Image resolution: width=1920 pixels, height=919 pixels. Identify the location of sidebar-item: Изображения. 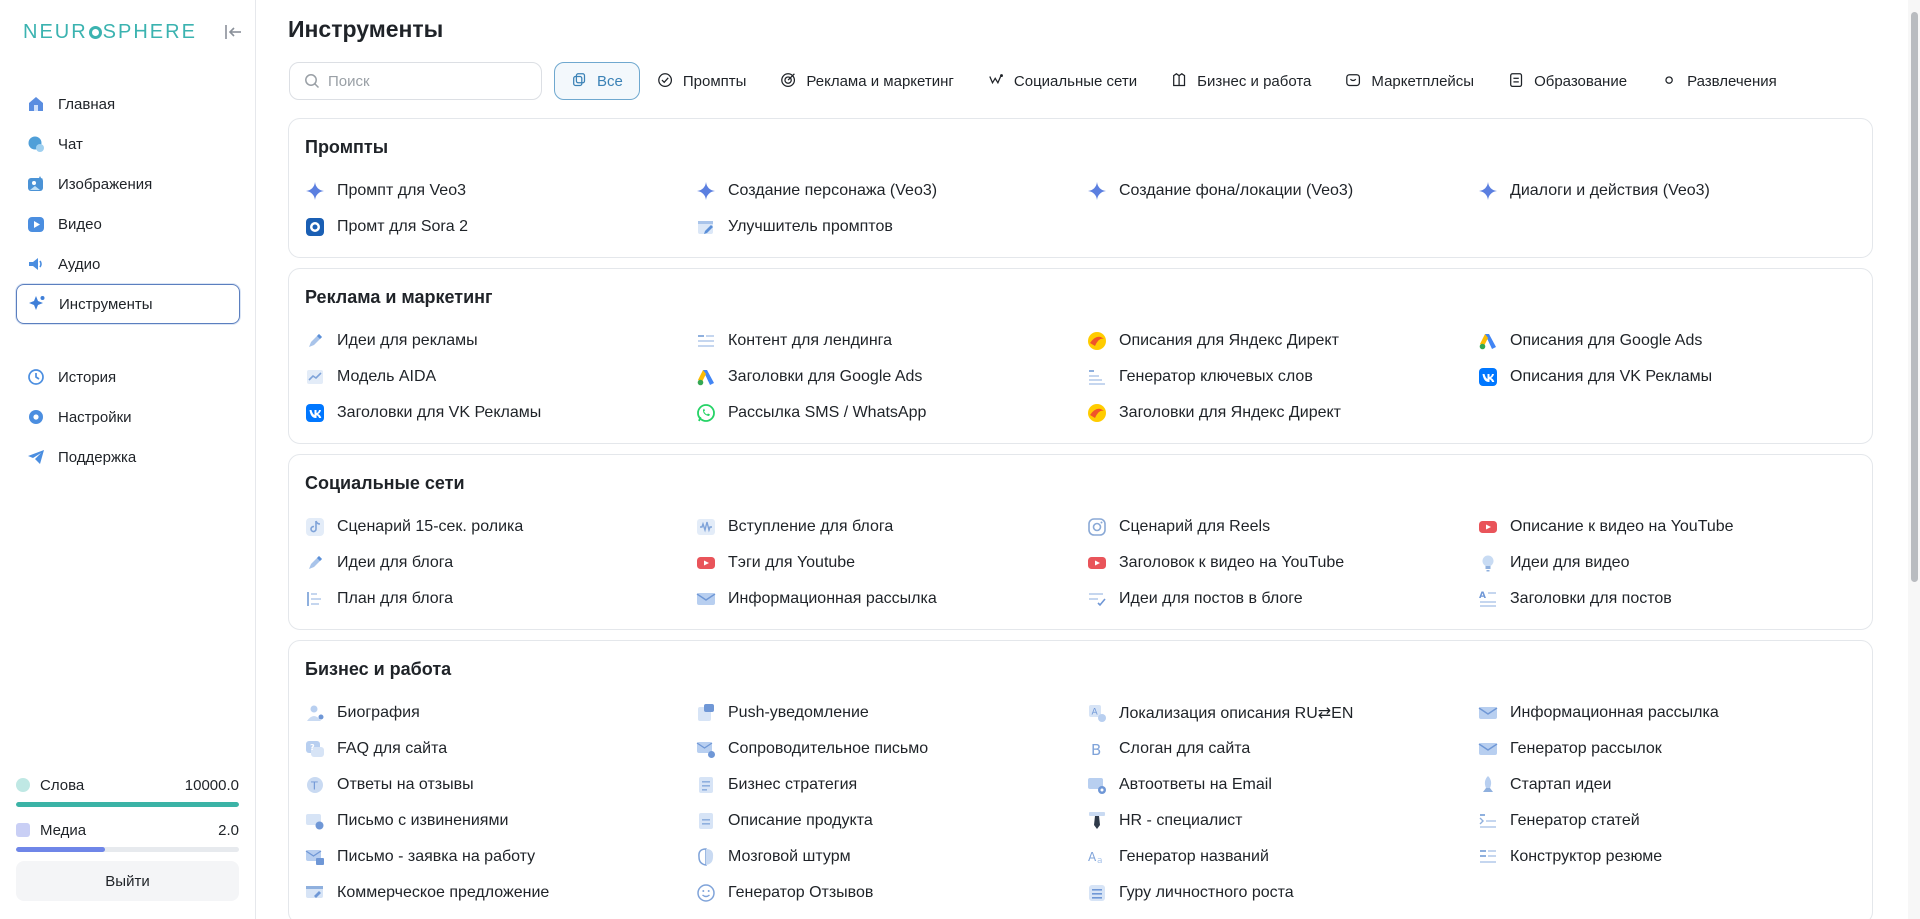
(128, 184).